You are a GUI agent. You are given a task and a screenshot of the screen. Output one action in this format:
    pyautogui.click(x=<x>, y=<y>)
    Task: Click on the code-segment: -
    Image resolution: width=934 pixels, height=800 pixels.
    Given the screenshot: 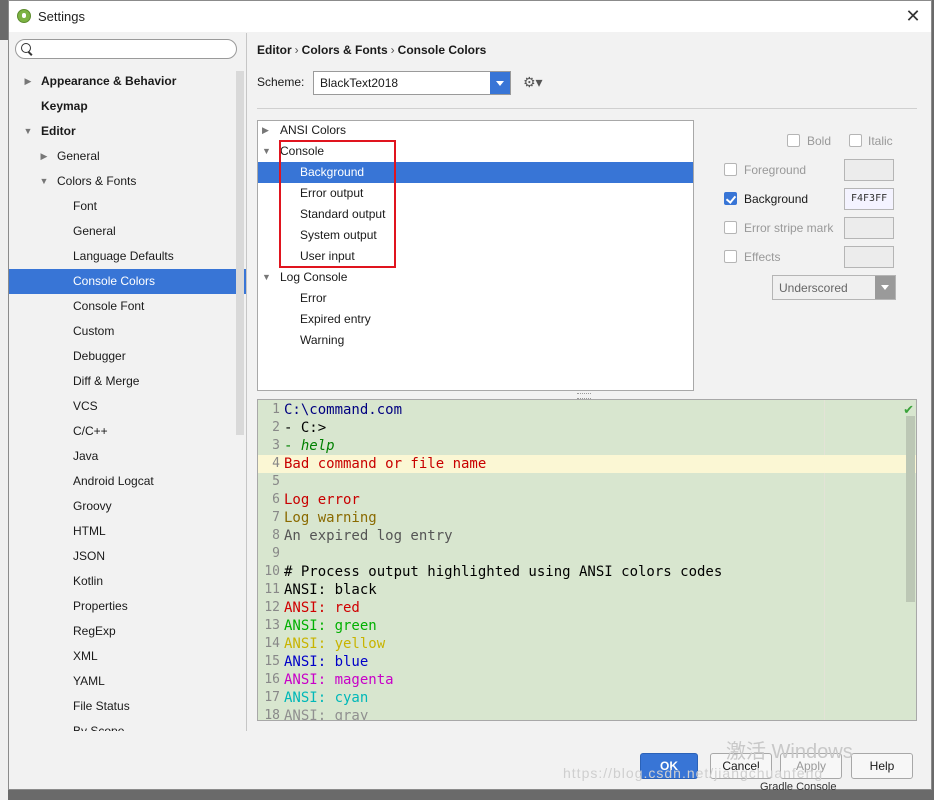 What is the action you would take?
    pyautogui.click(x=292, y=446)
    